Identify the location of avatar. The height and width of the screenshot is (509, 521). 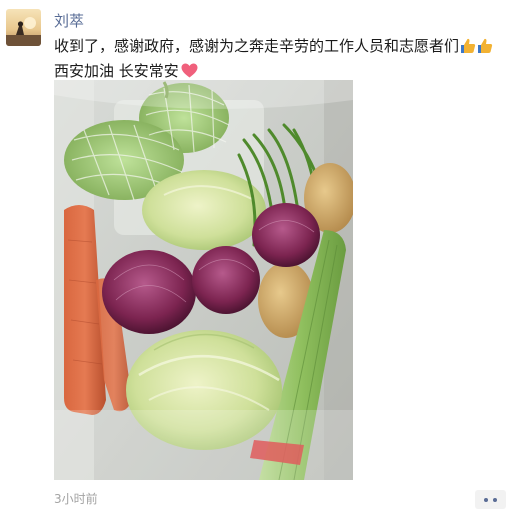
(23, 27).